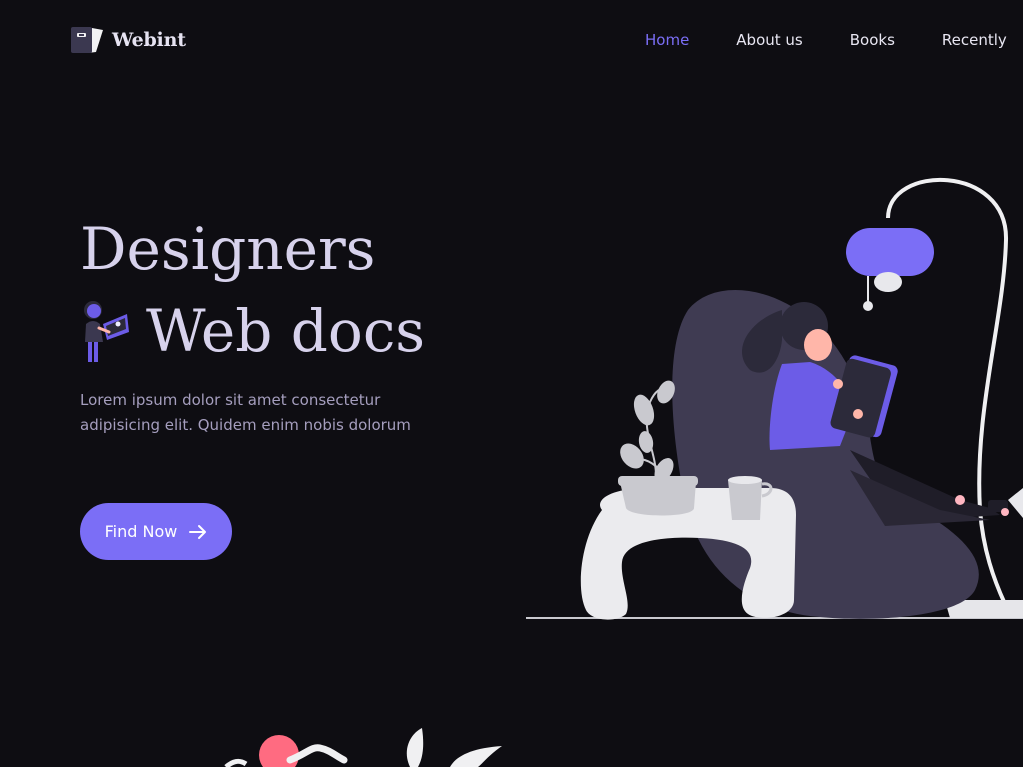  I want to click on book-logo-icon, so click(87, 40).